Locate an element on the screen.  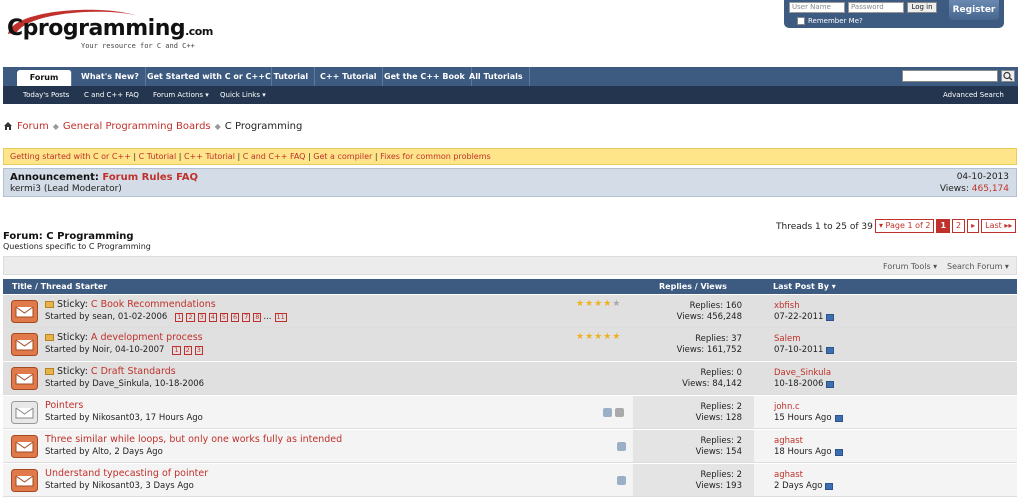
page-1: 1 is located at coordinates (943, 226).